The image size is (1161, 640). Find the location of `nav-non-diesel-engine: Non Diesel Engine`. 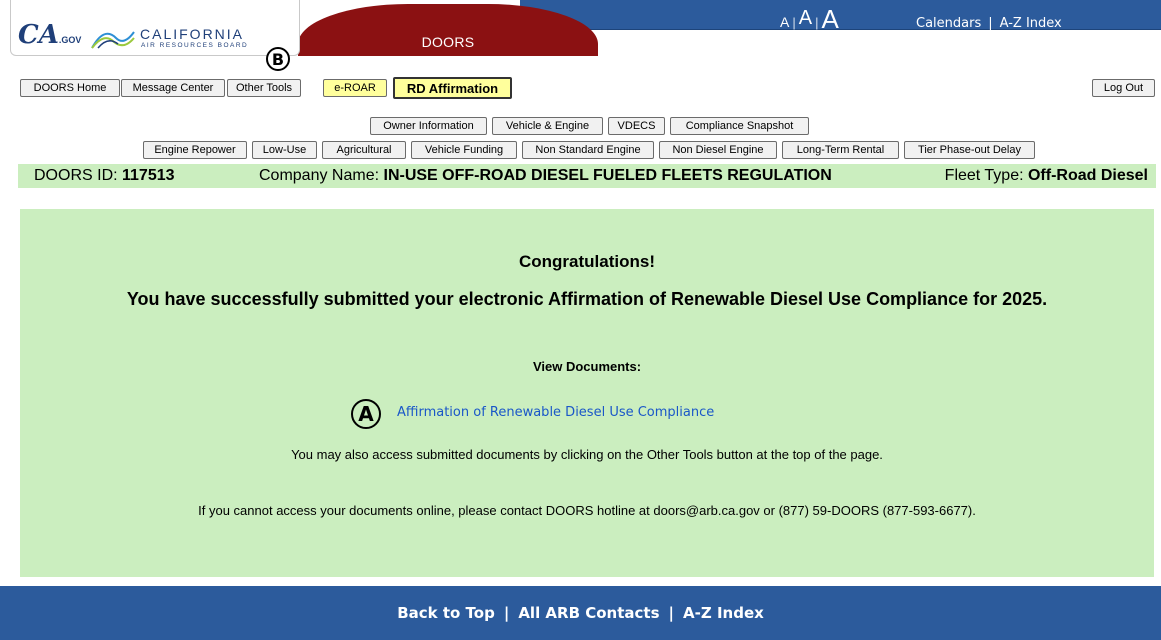

nav-non-diesel-engine: Non Diesel Engine is located at coordinates (718, 150).